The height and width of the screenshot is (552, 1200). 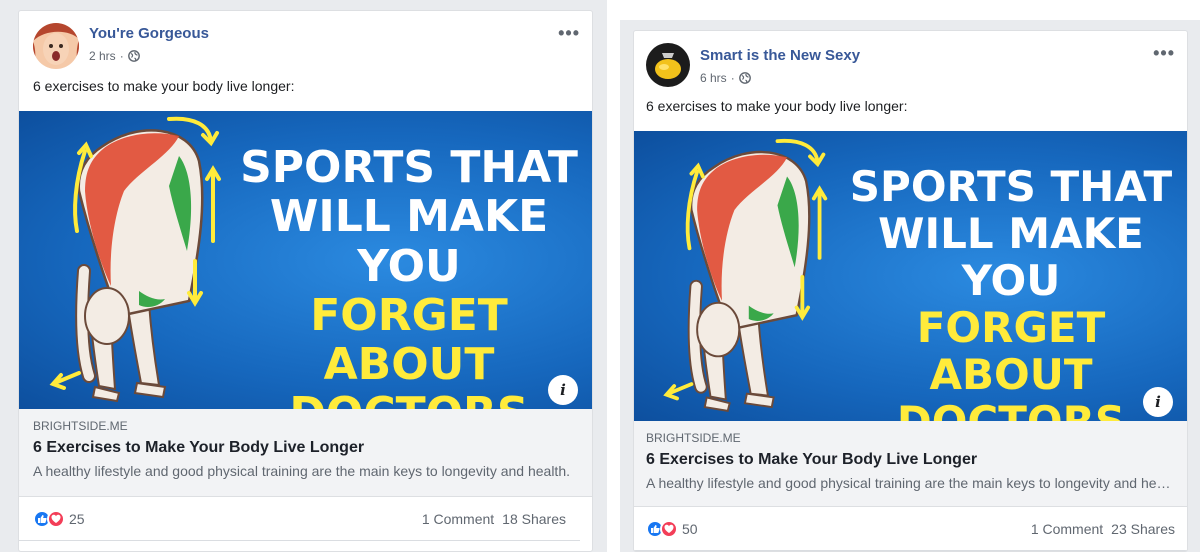 What do you see at coordinates (690, 528) in the screenshot?
I see `reaction-count: 50` at bounding box center [690, 528].